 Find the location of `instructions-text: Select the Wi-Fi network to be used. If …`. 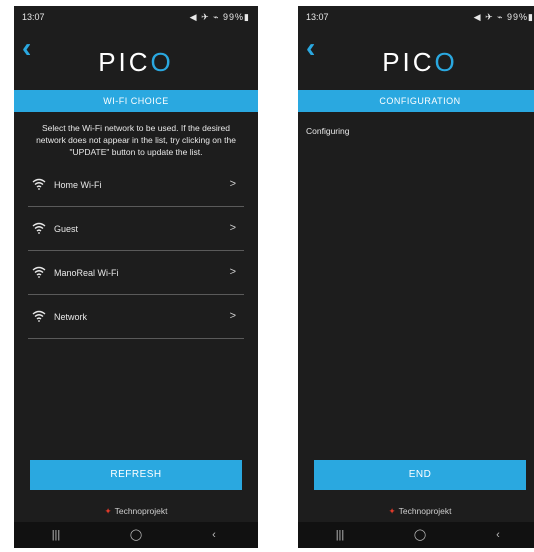

instructions-text: Select the Wi-Fi network to be used. If … is located at coordinates (136, 140).